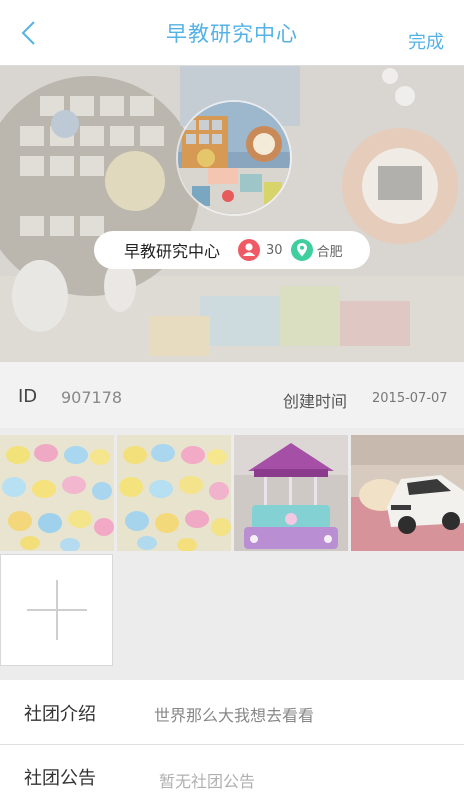 This screenshot has width=464, height=800. I want to click on page-title: 早教研究中心, so click(232, 34).